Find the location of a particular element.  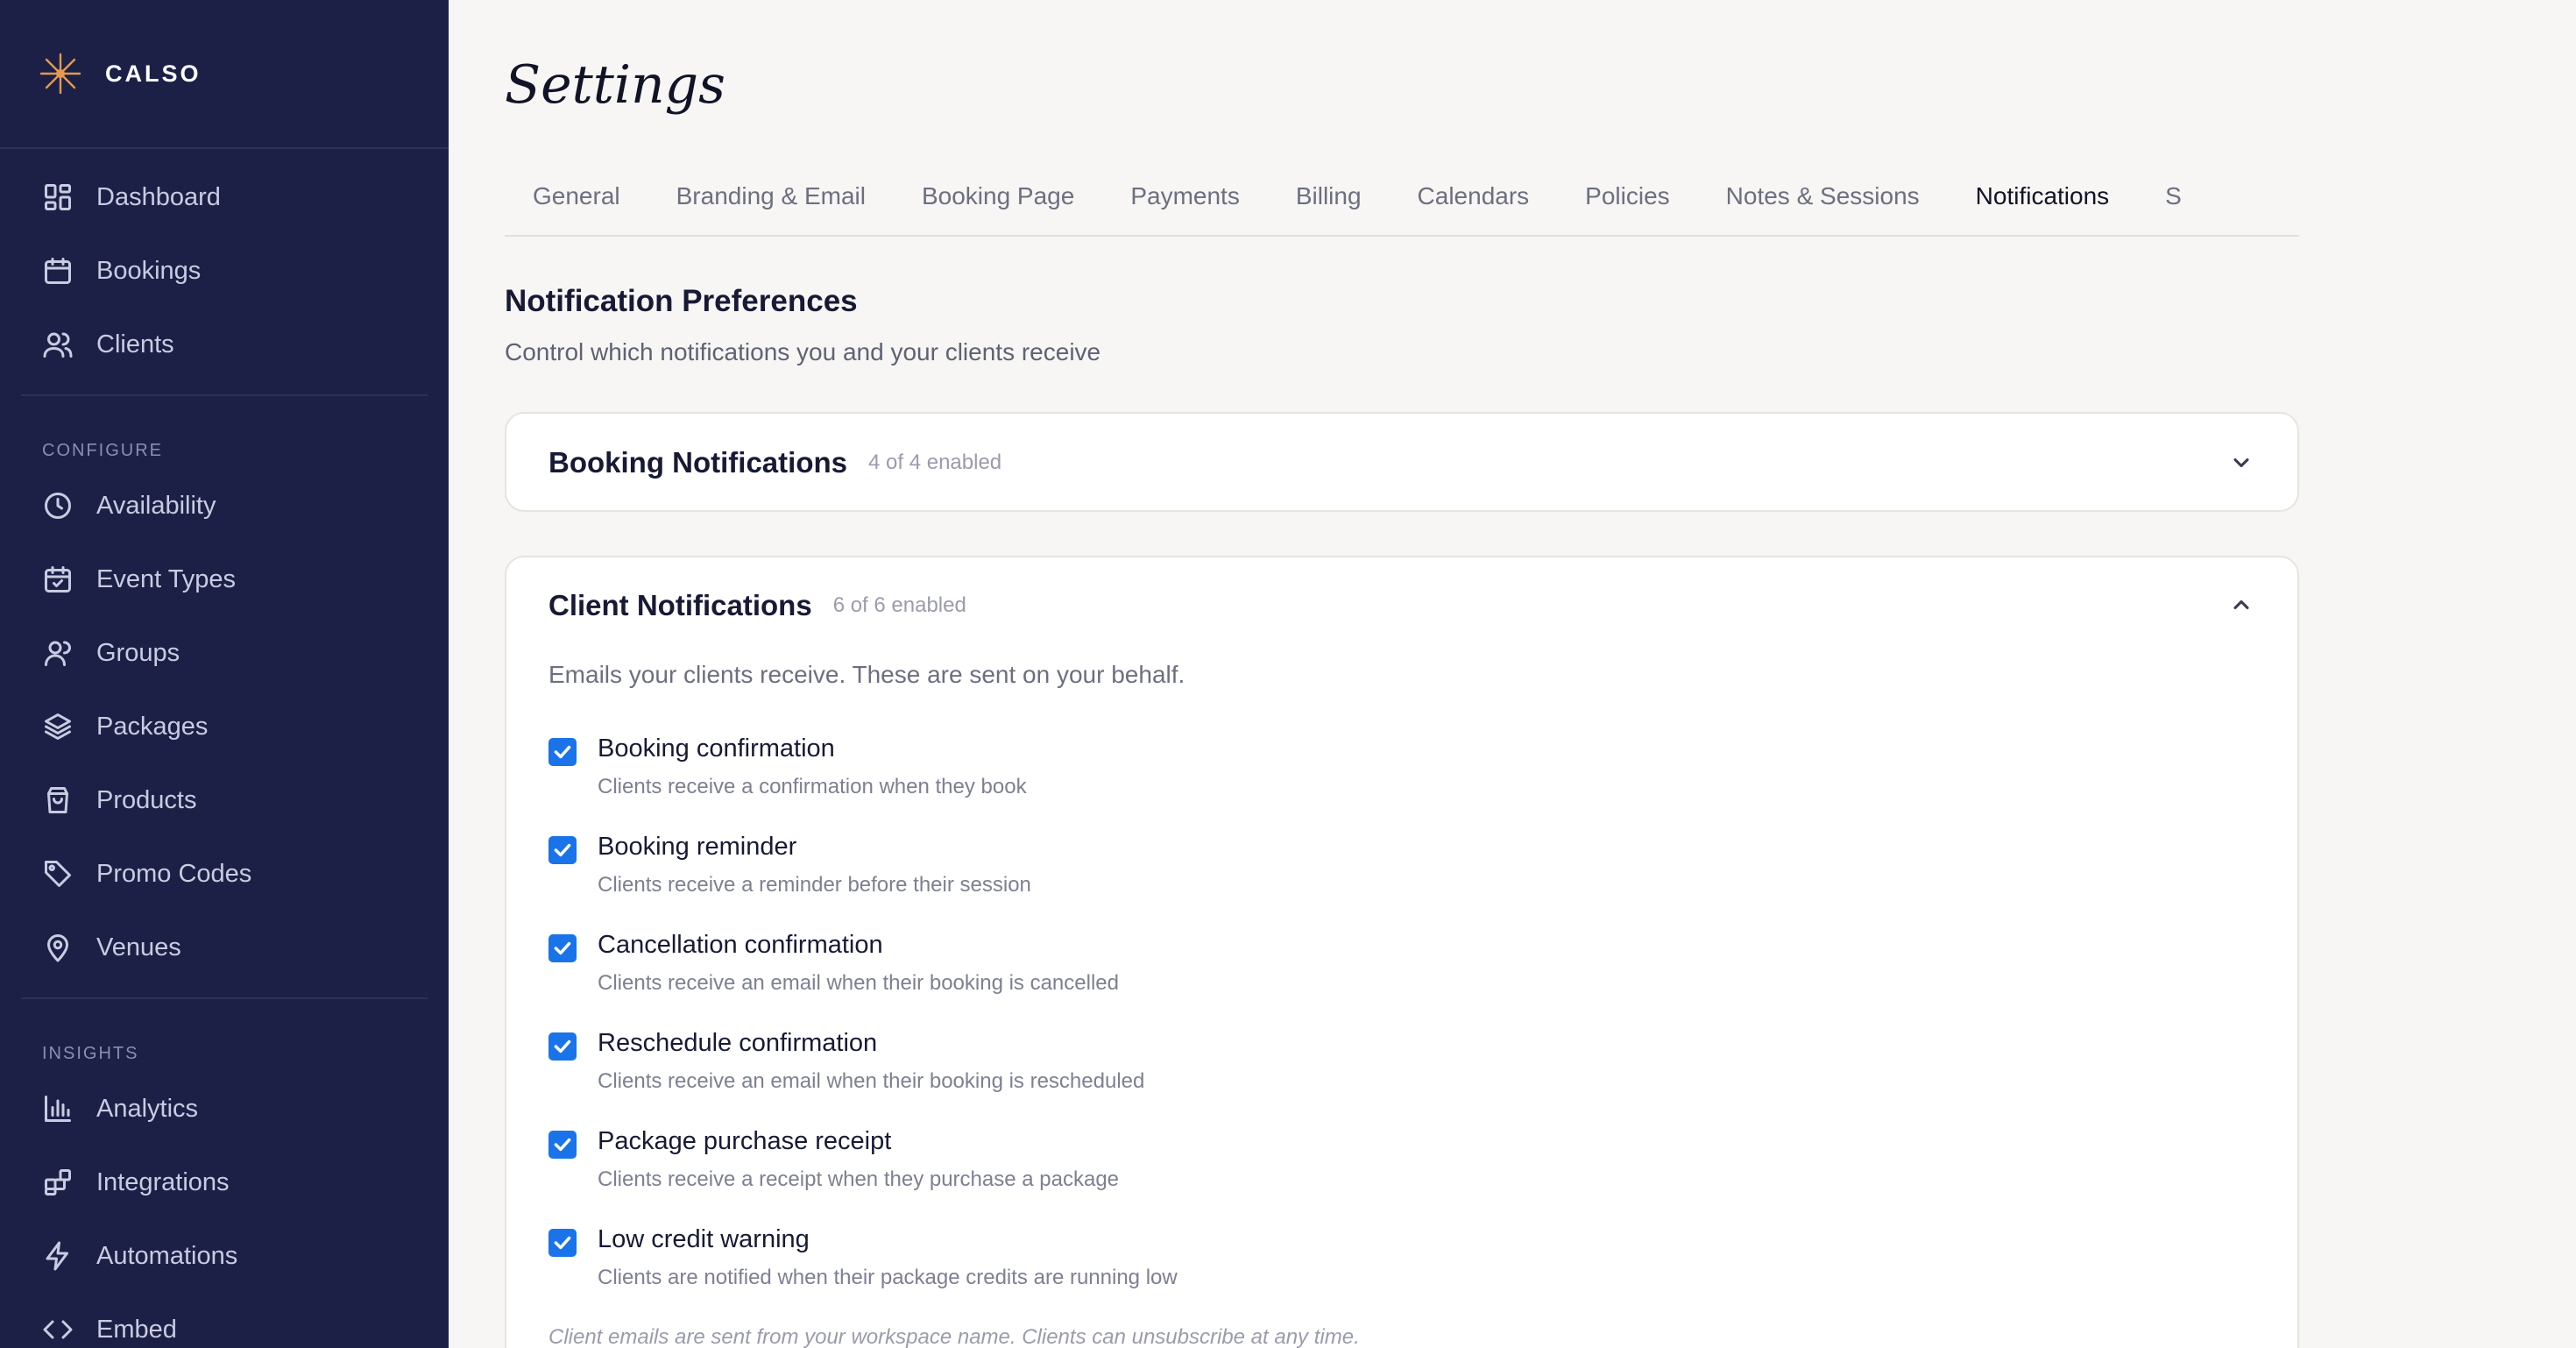

clock-icon is located at coordinates (58, 506).